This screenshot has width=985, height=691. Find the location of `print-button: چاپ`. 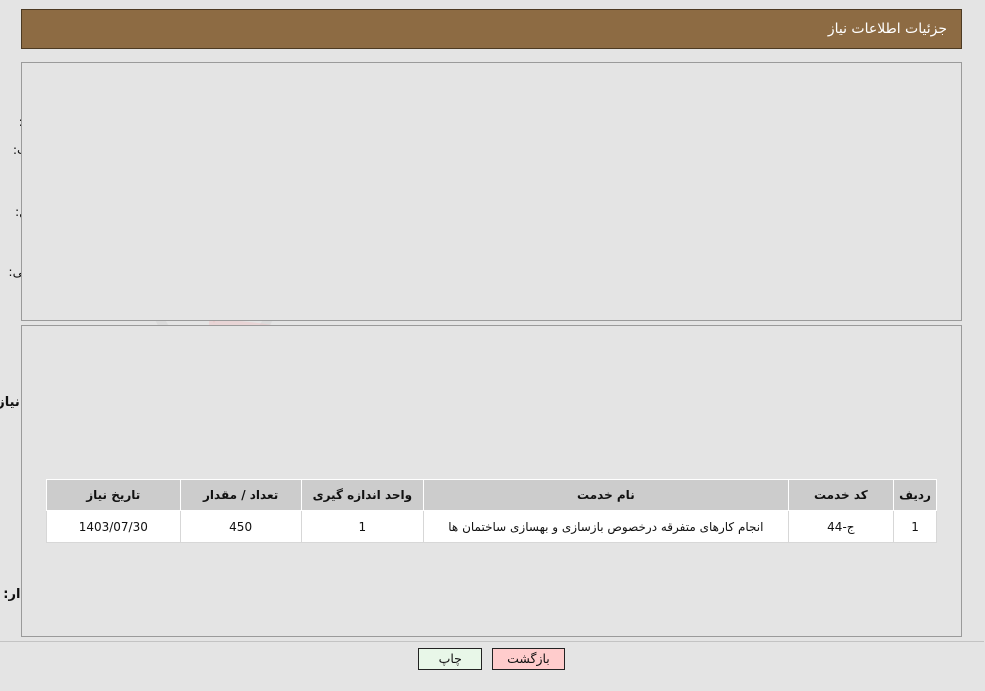

print-button: چاپ is located at coordinates (451, 659).